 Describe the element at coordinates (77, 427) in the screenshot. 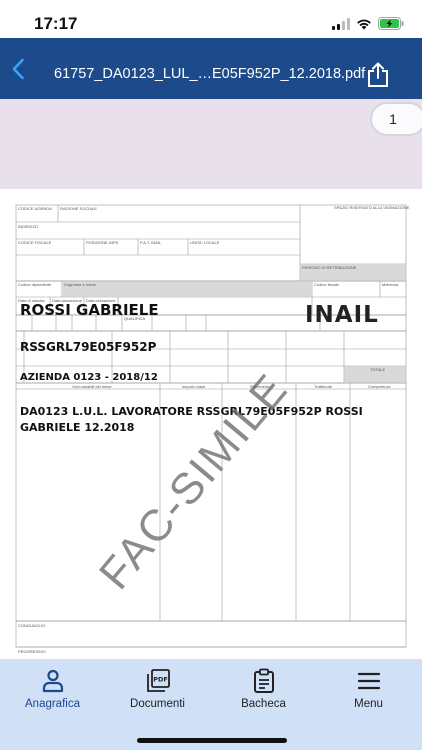

I see `document-description-line-2: GABRIELE 12.2018` at that location.